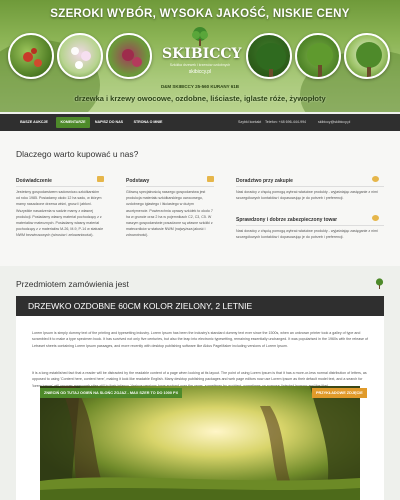 The width and height of the screenshot is (400, 500). I want to click on tag-icon, so click(210, 179).